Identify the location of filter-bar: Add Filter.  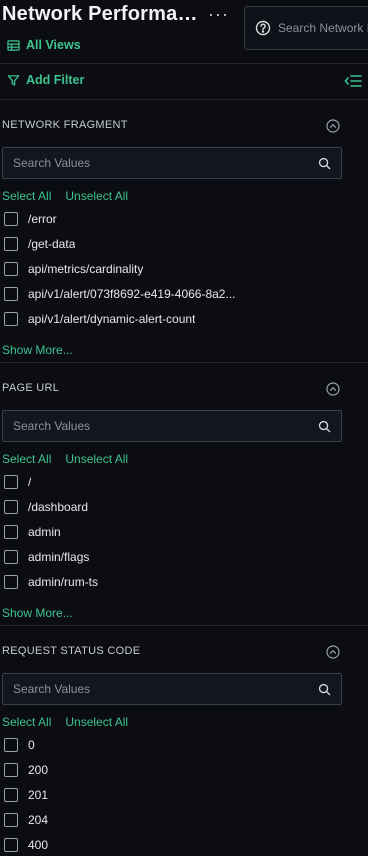
(184, 82).